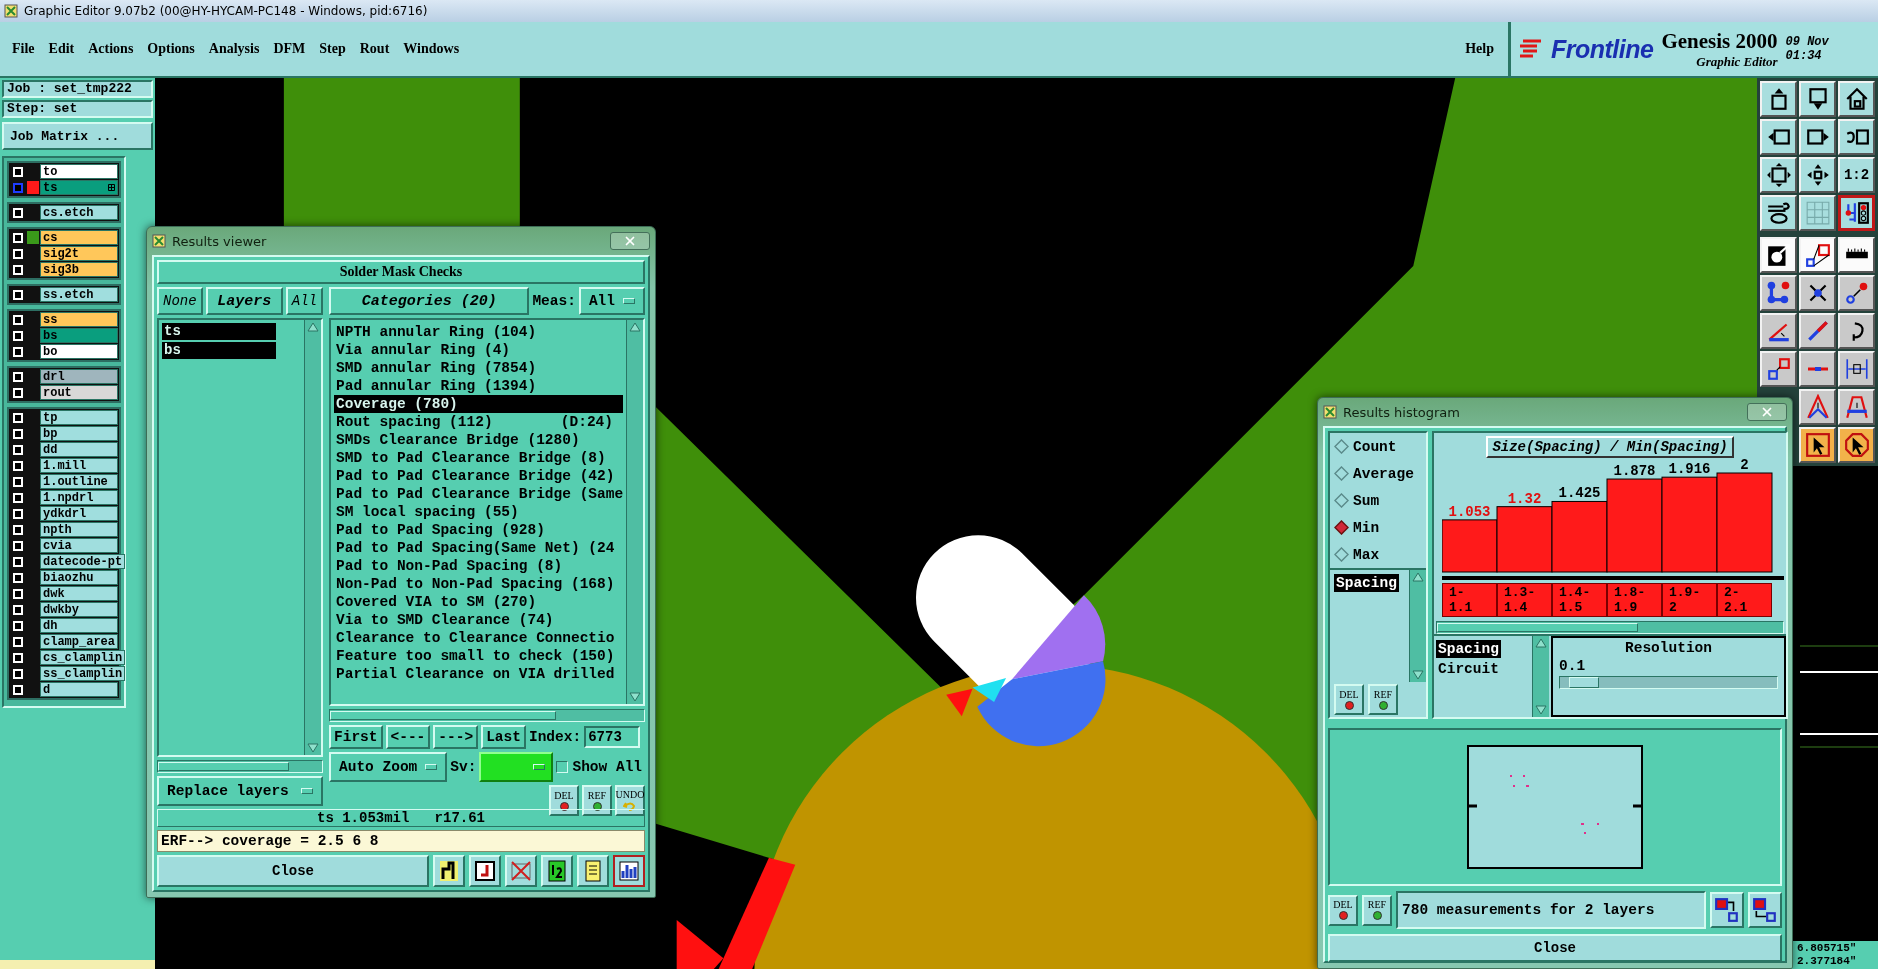 The height and width of the screenshot is (969, 1878). What do you see at coordinates (79, 481) in the screenshot?
I see `layer-name: 1.outline` at bounding box center [79, 481].